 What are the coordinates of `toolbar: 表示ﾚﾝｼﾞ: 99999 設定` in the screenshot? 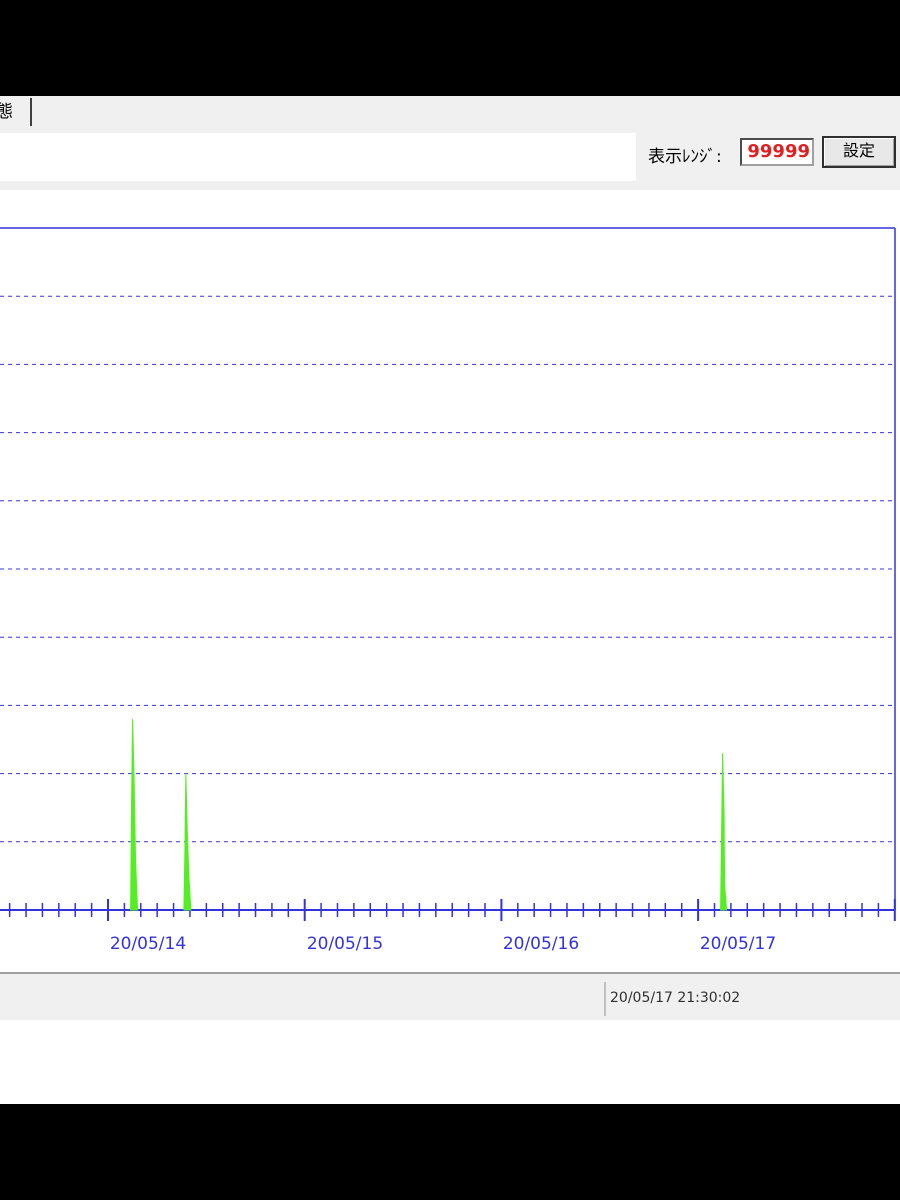 It's located at (450, 160).